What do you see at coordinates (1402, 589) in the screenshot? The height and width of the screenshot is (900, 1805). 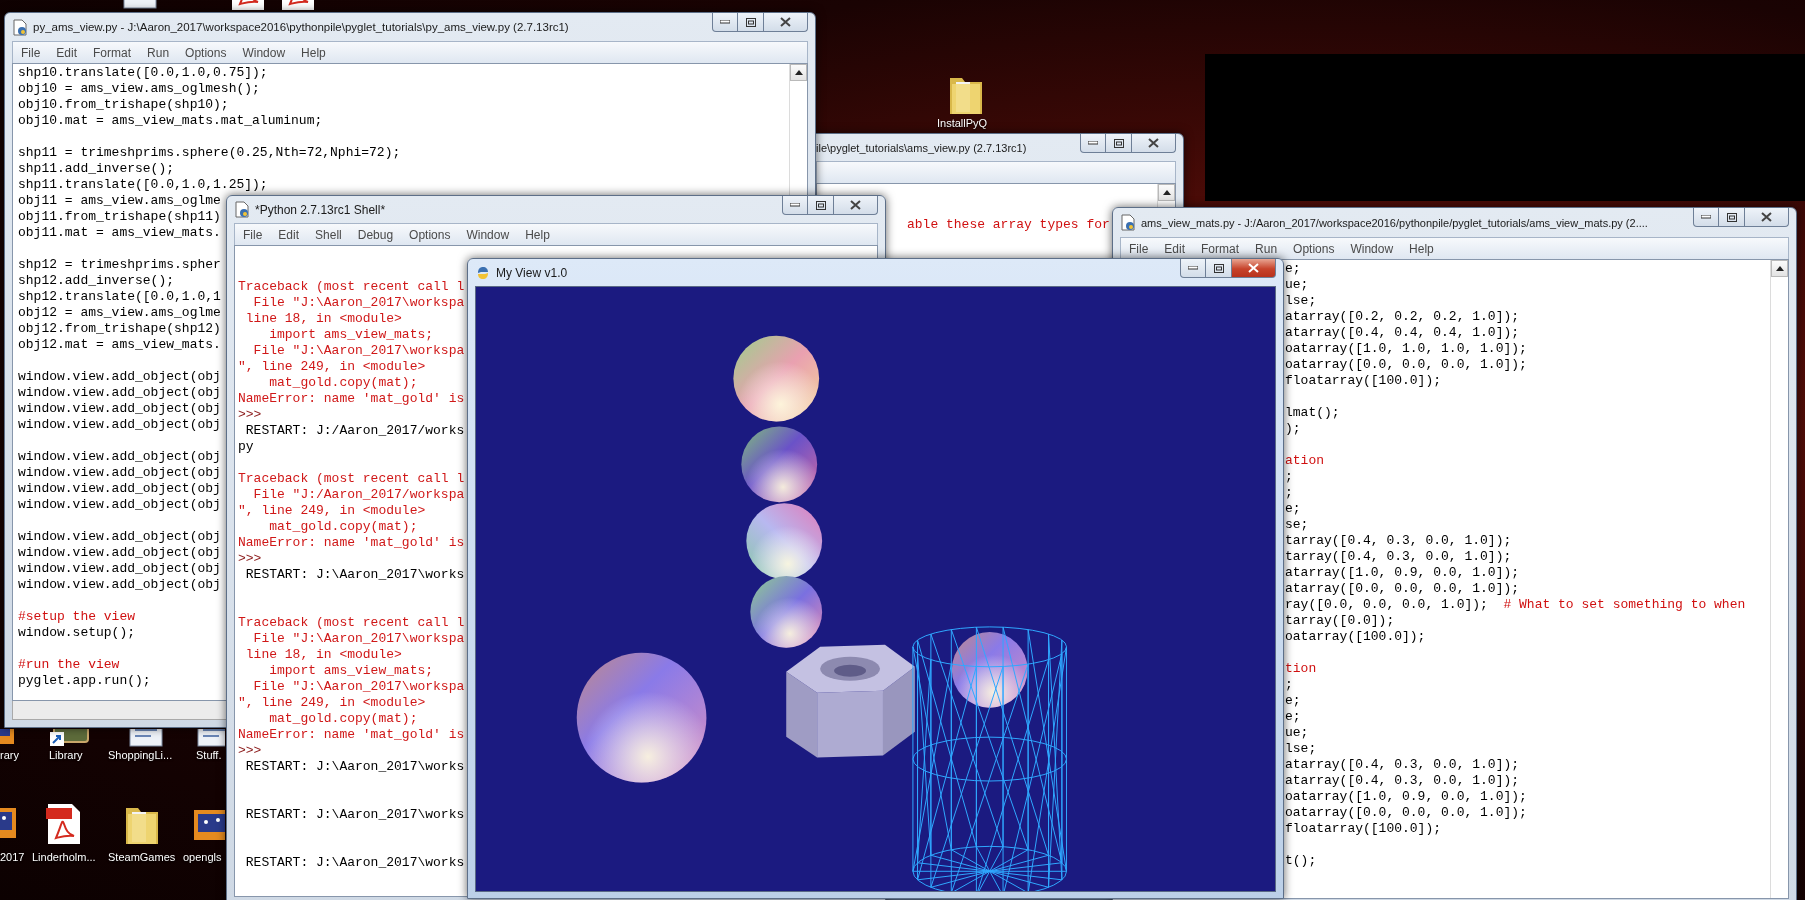 I see `code-line: atarray([0.0, 0.0, 0.0, 1.0]);` at bounding box center [1402, 589].